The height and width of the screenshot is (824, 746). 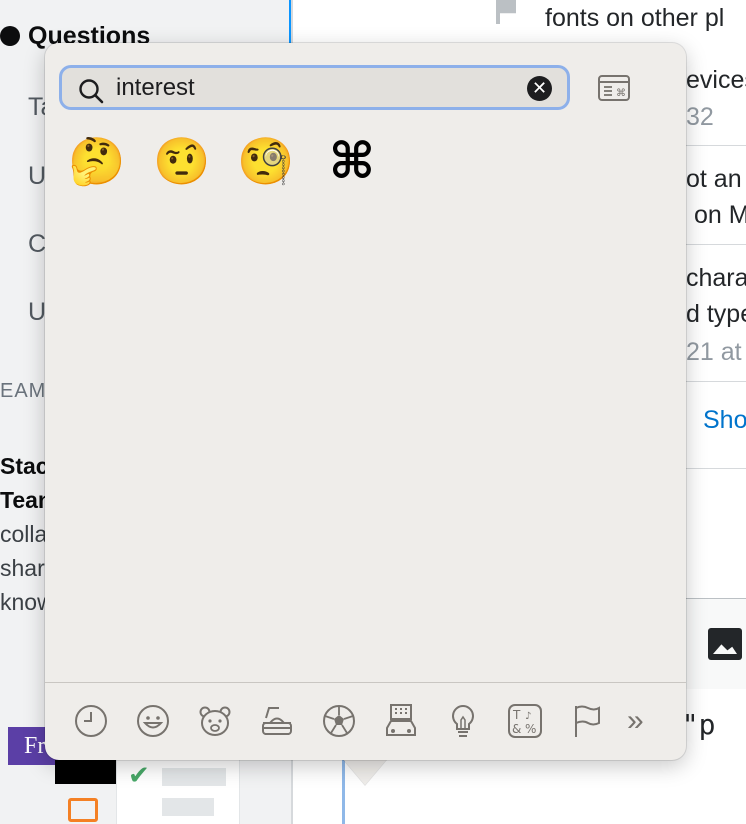 What do you see at coordinates (401, 721) in the screenshot?
I see `travel-places-icon` at bounding box center [401, 721].